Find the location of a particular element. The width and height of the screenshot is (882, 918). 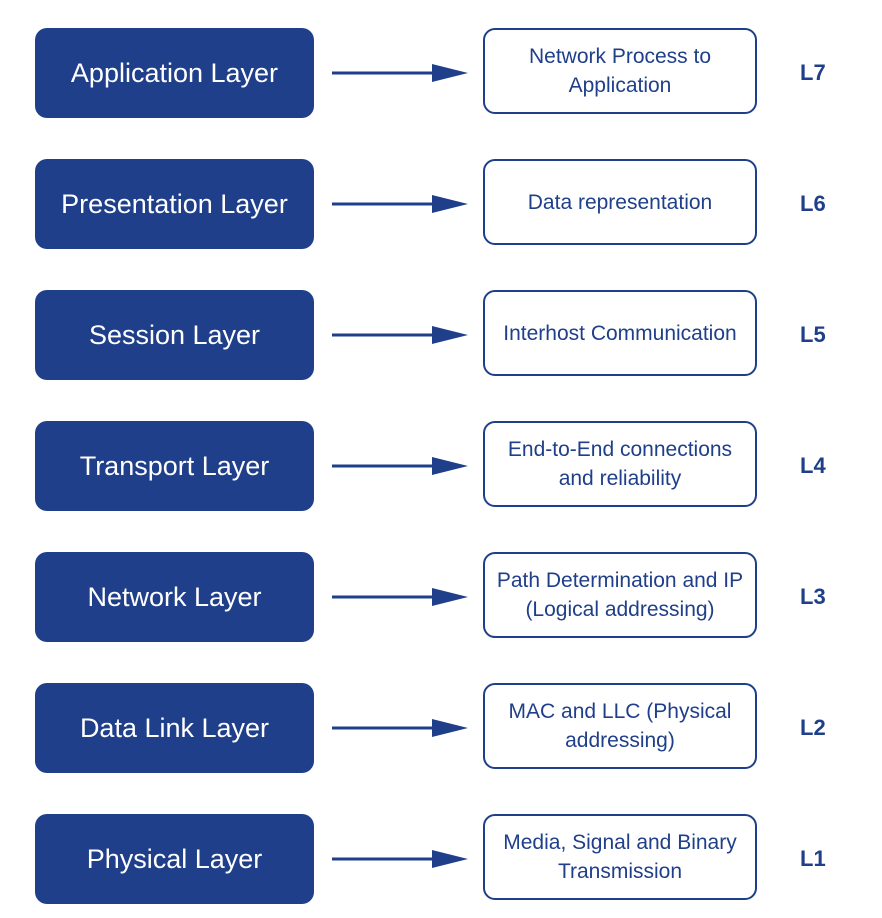

layer-box: Transport Layer is located at coordinates (174, 466).